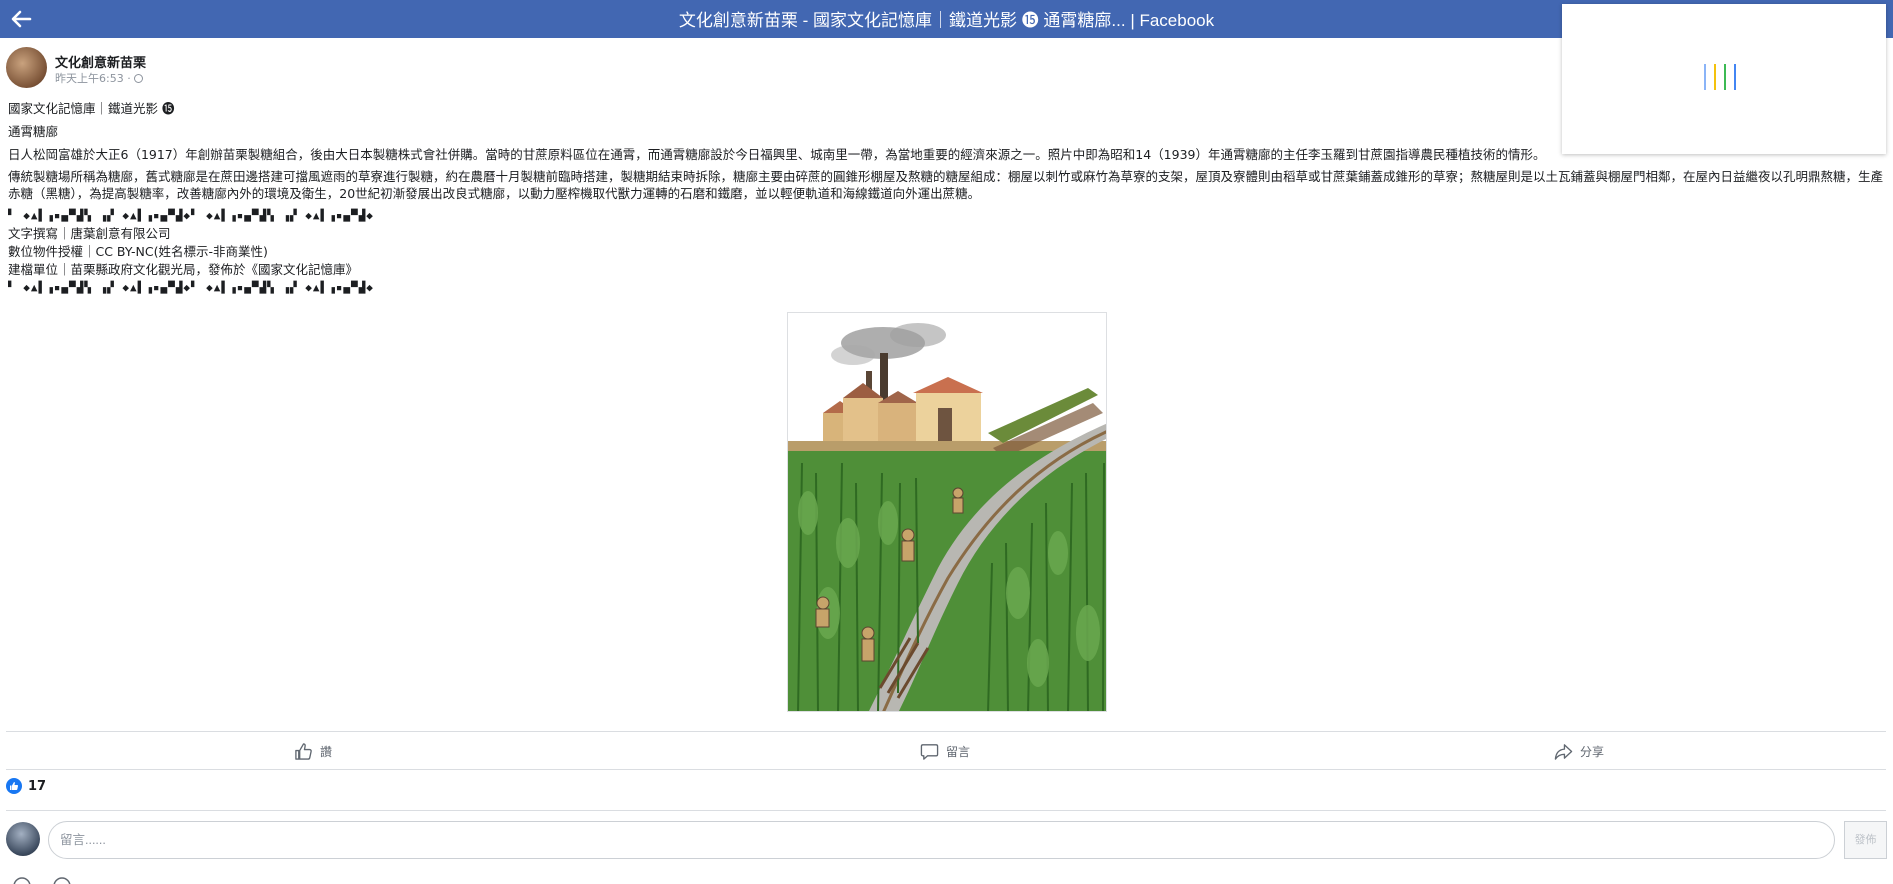 The image size is (1893, 884). I want to click on post-credit-unit: 建檔單位｜苗栗縣政府文化觀光局，發佈於《國家文化記憶庫》, so click(183, 269).